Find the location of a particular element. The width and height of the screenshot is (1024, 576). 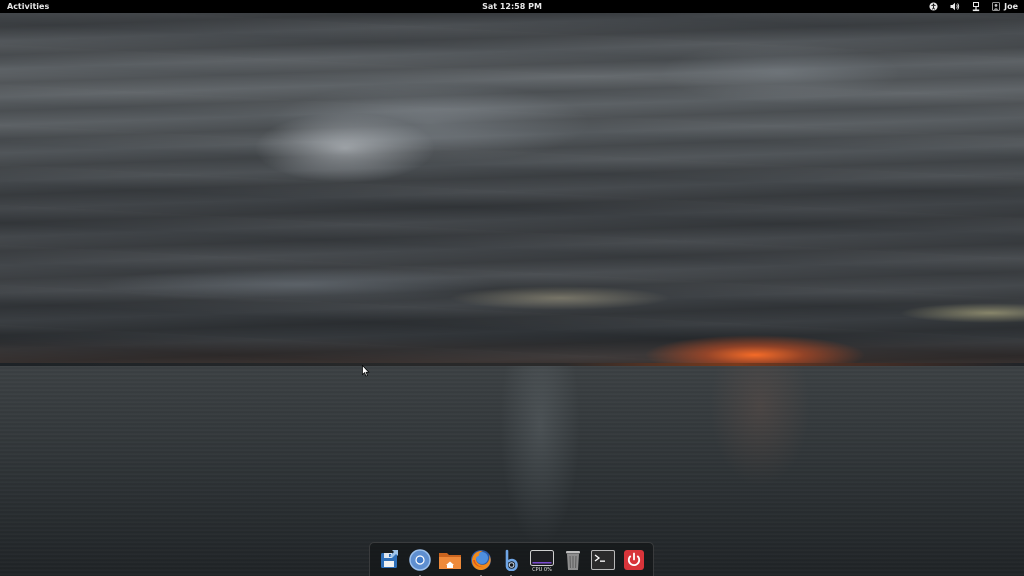

user-menu: Joe is located at coordinates (1005, 6).